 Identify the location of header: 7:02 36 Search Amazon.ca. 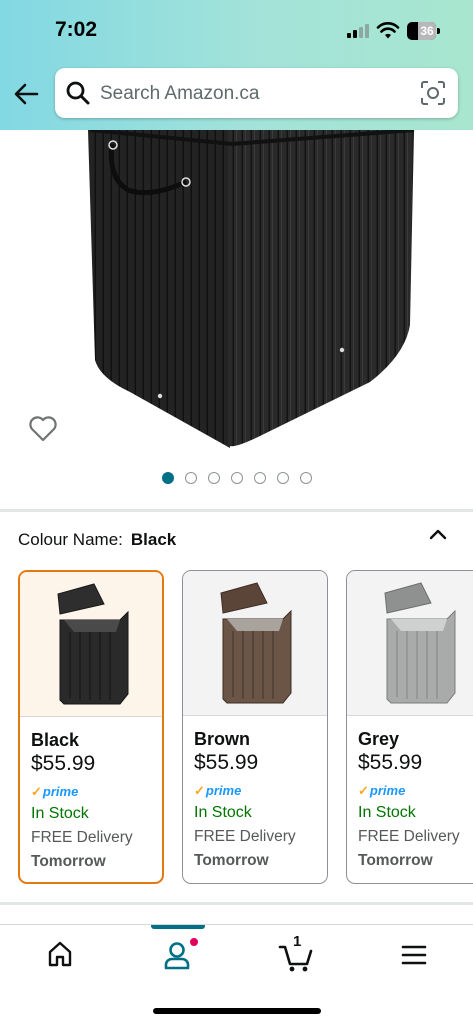
(236, 65).